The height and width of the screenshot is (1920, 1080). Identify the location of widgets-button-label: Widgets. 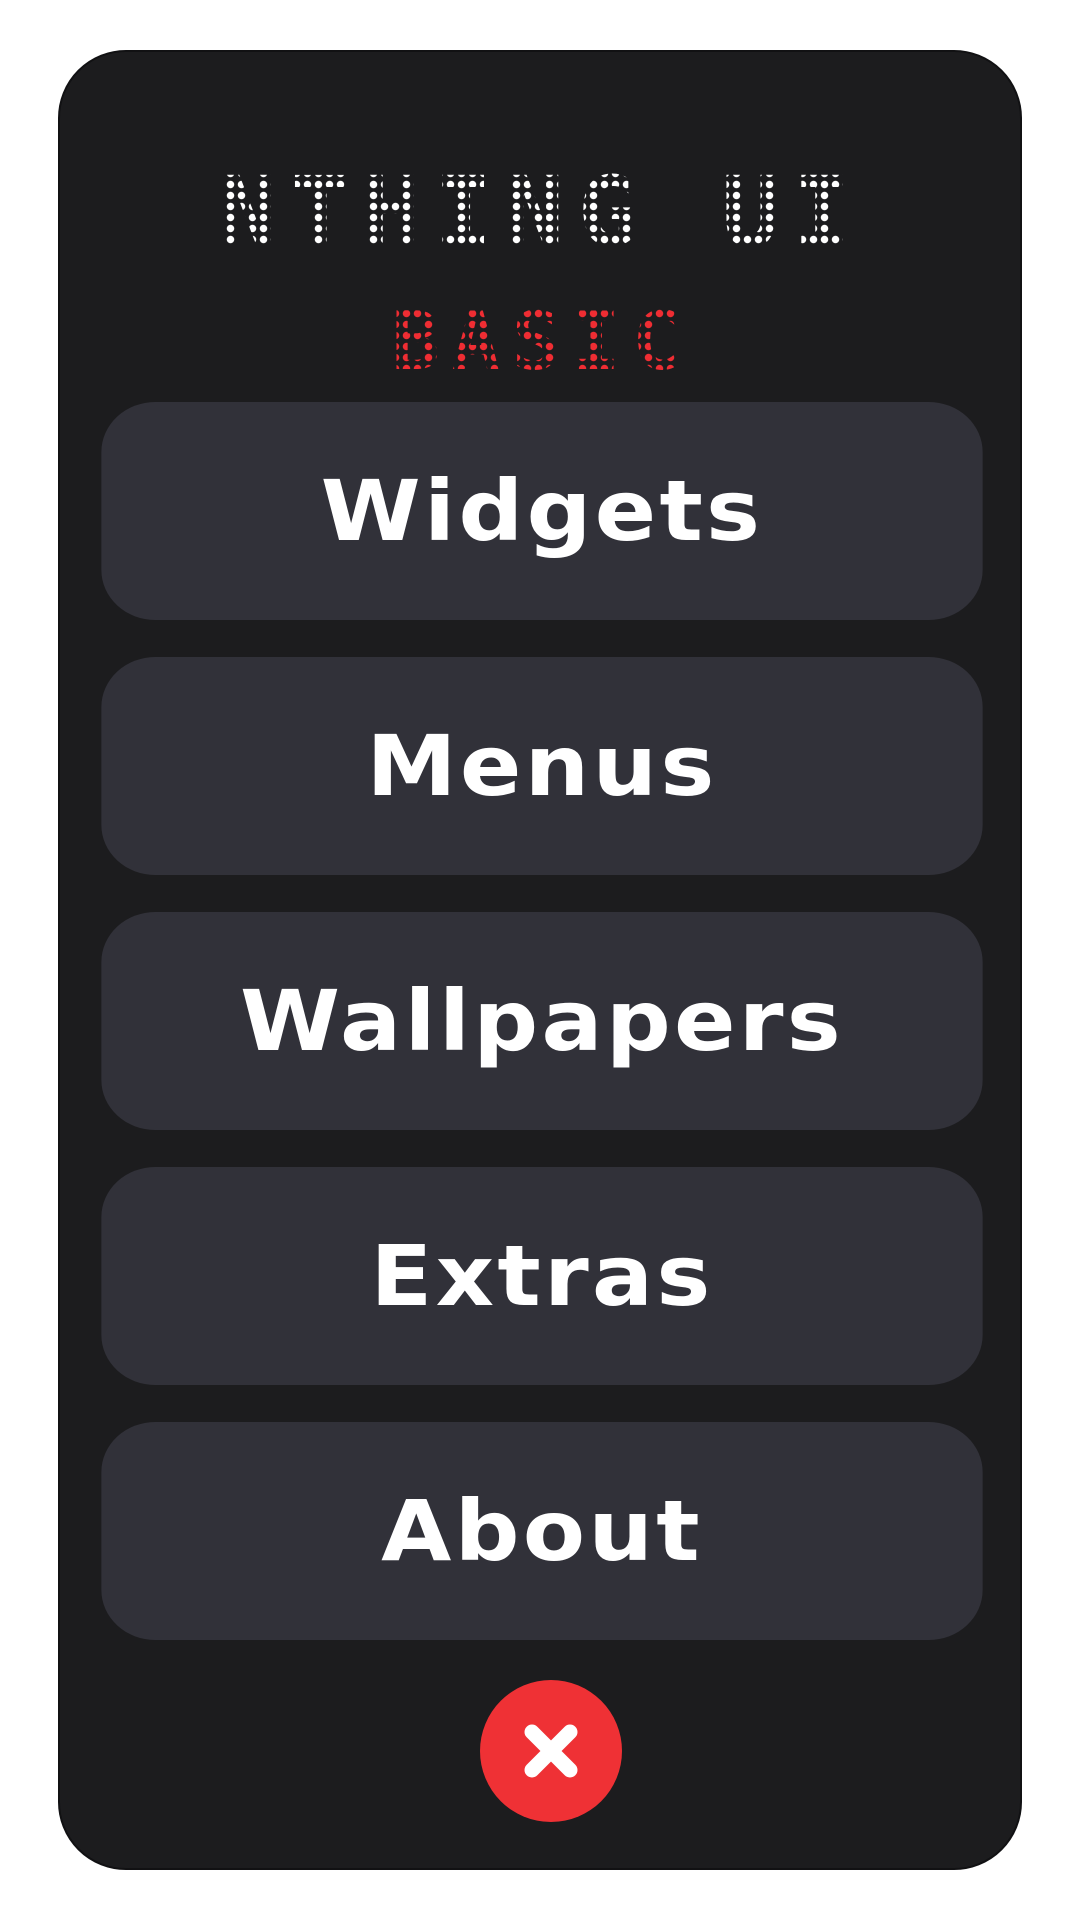
(542, 511).